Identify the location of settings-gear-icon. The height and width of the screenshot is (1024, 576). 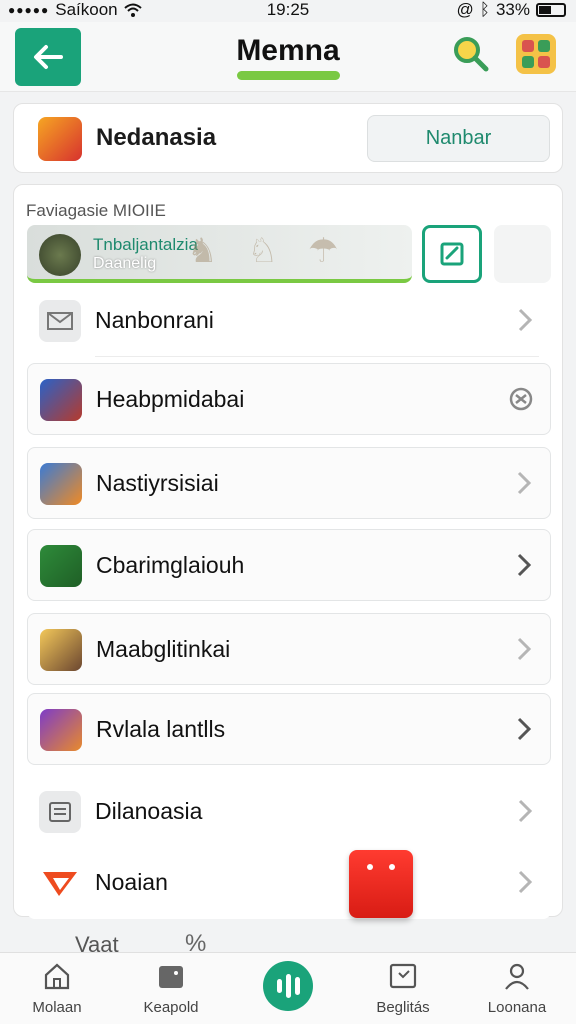
(521, 399).